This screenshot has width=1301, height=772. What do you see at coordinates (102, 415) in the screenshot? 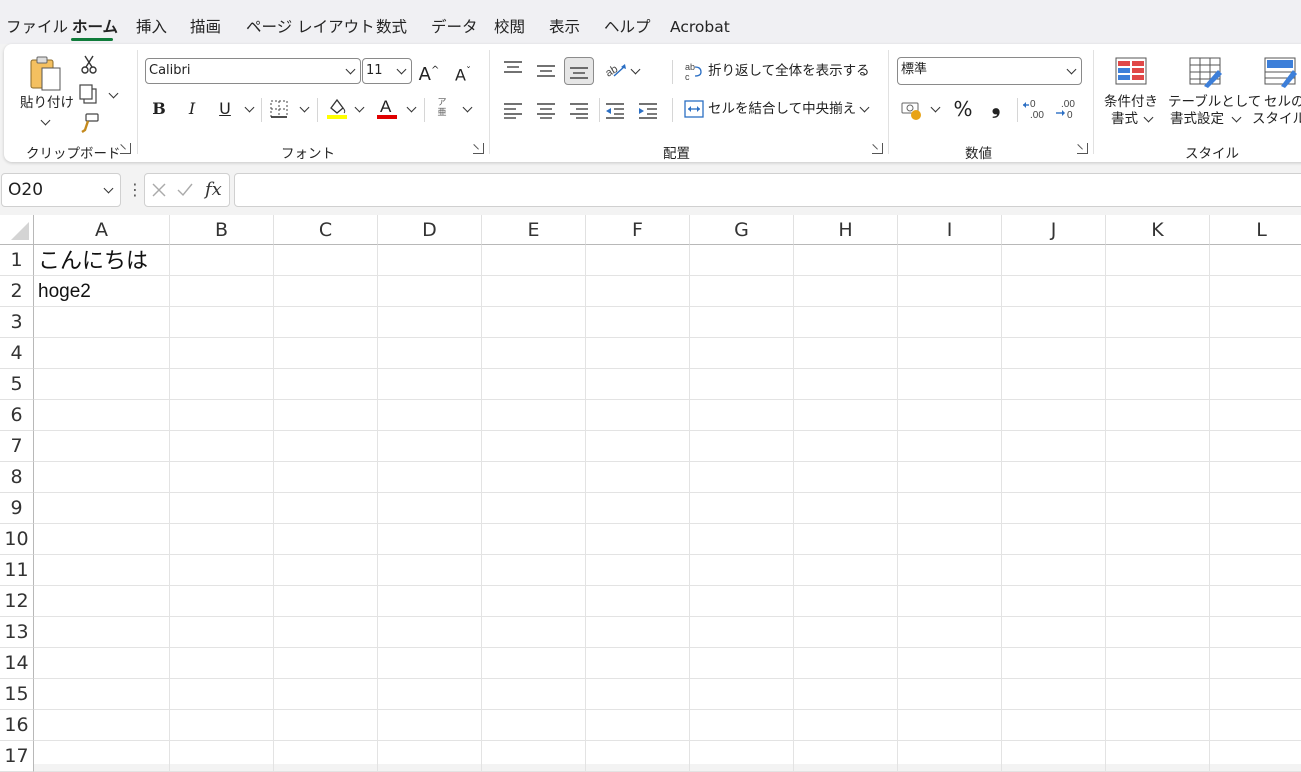
I see `cell-A6` at bounding box center [102, 415].